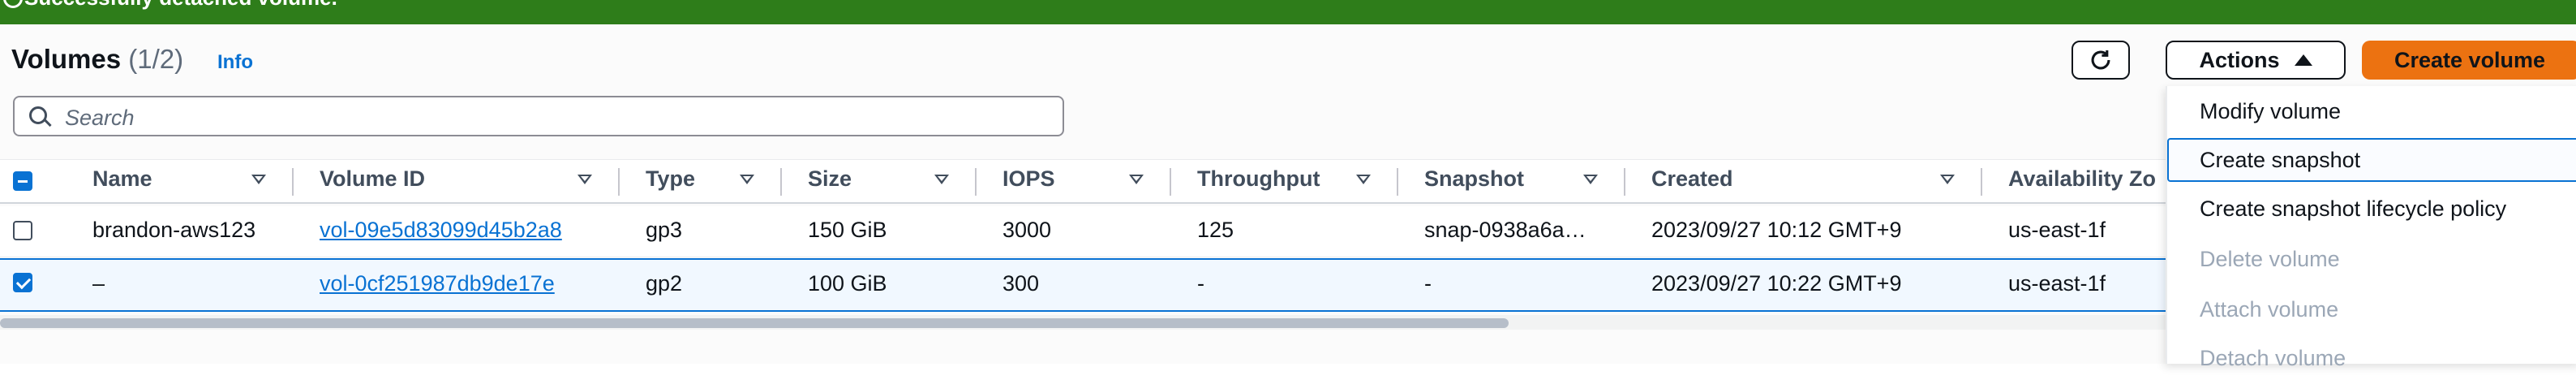  I want to click on cell-created: 2023/09/27 10:22 GMT+9, so click(1776, 283).